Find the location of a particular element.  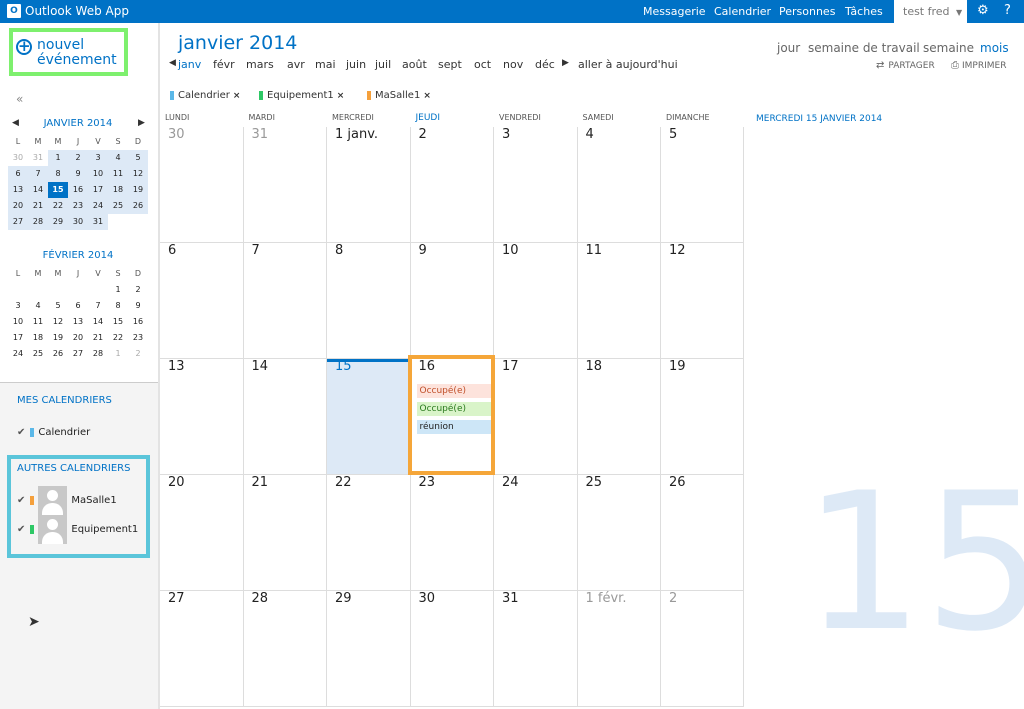

go-to-today-link: aller à aujourd'hui is located at coordinates (628, 64).